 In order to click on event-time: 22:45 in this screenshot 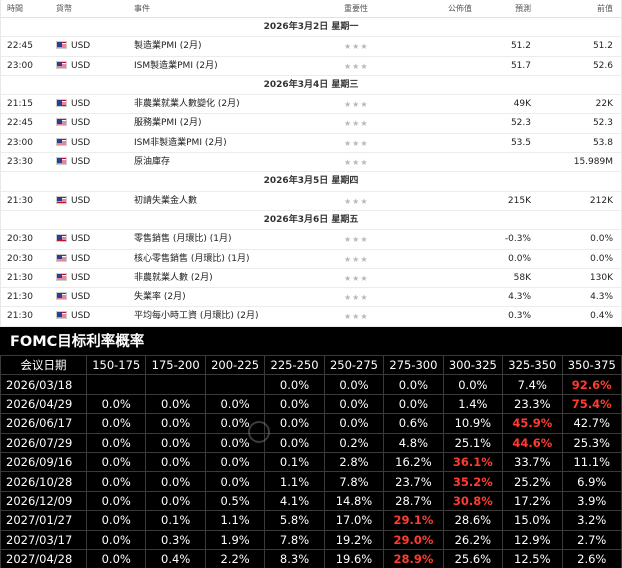, I will do `click(20, 46)`.